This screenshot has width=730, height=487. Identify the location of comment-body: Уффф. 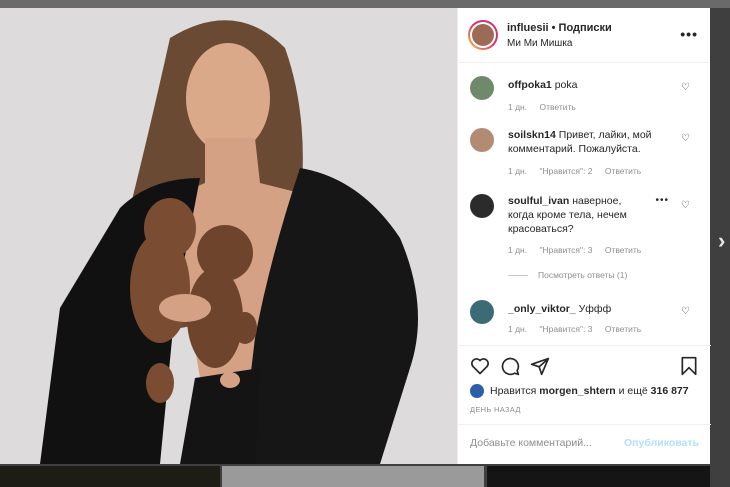
(595, 309).